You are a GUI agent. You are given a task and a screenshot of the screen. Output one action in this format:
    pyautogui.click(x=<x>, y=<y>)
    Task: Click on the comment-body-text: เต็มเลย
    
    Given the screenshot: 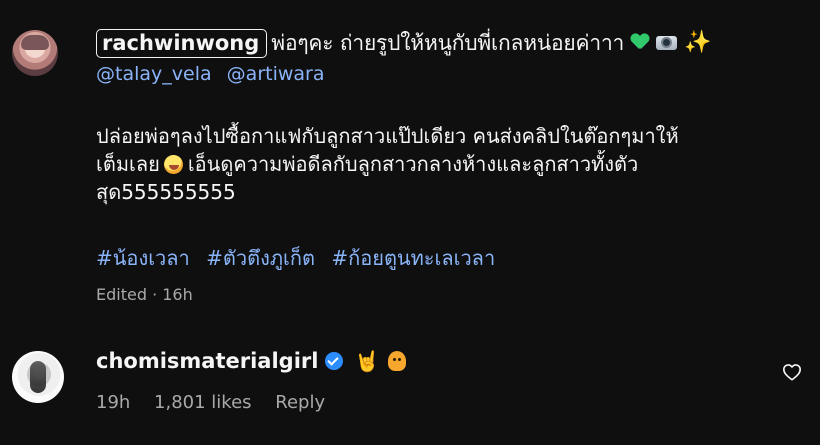 What is the action you would take?
    pyautogui.click(x=128, y=164)
    